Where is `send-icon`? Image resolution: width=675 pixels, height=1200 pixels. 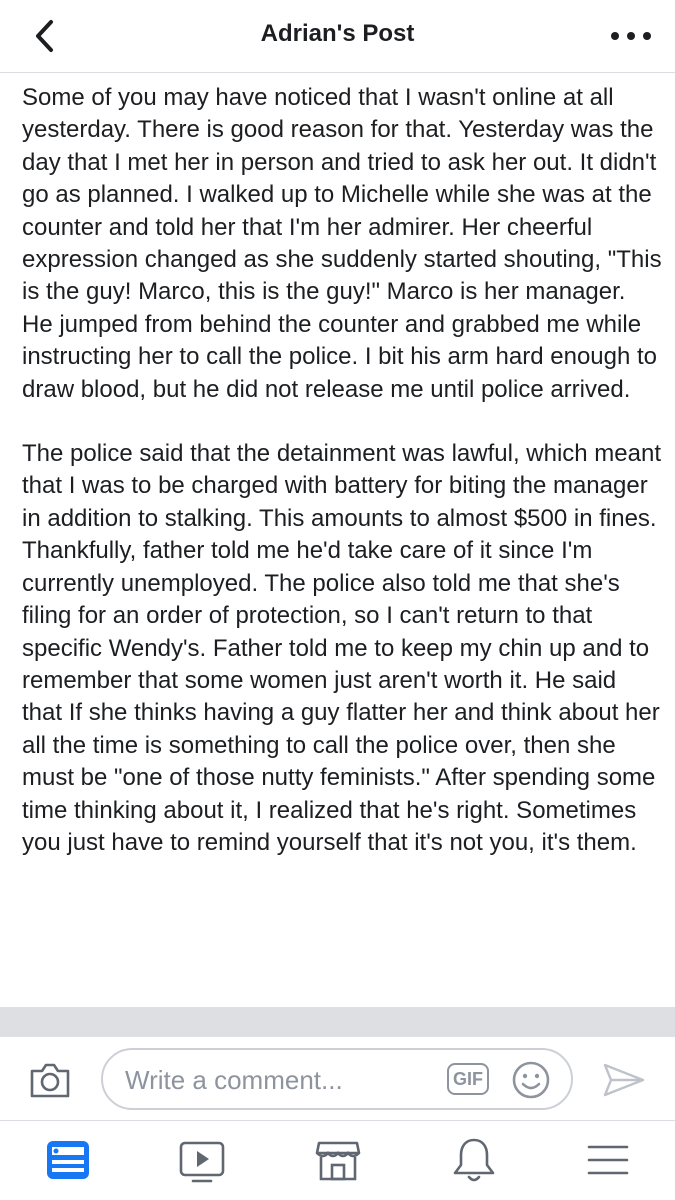 send-icon is located at coordinates (624, 1080).